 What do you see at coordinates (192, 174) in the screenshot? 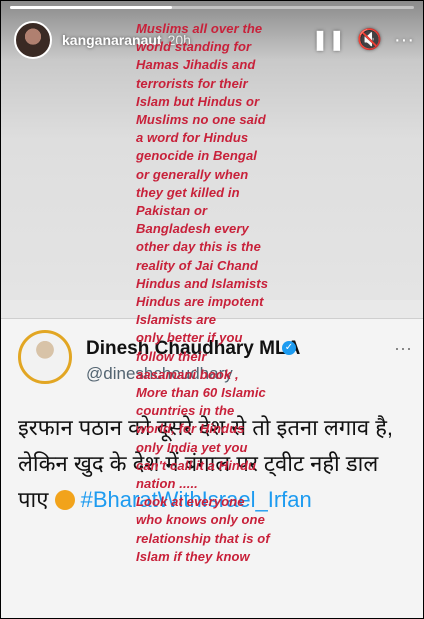
I see `overlay-line: or generally when` at bounding box center [192, 174].